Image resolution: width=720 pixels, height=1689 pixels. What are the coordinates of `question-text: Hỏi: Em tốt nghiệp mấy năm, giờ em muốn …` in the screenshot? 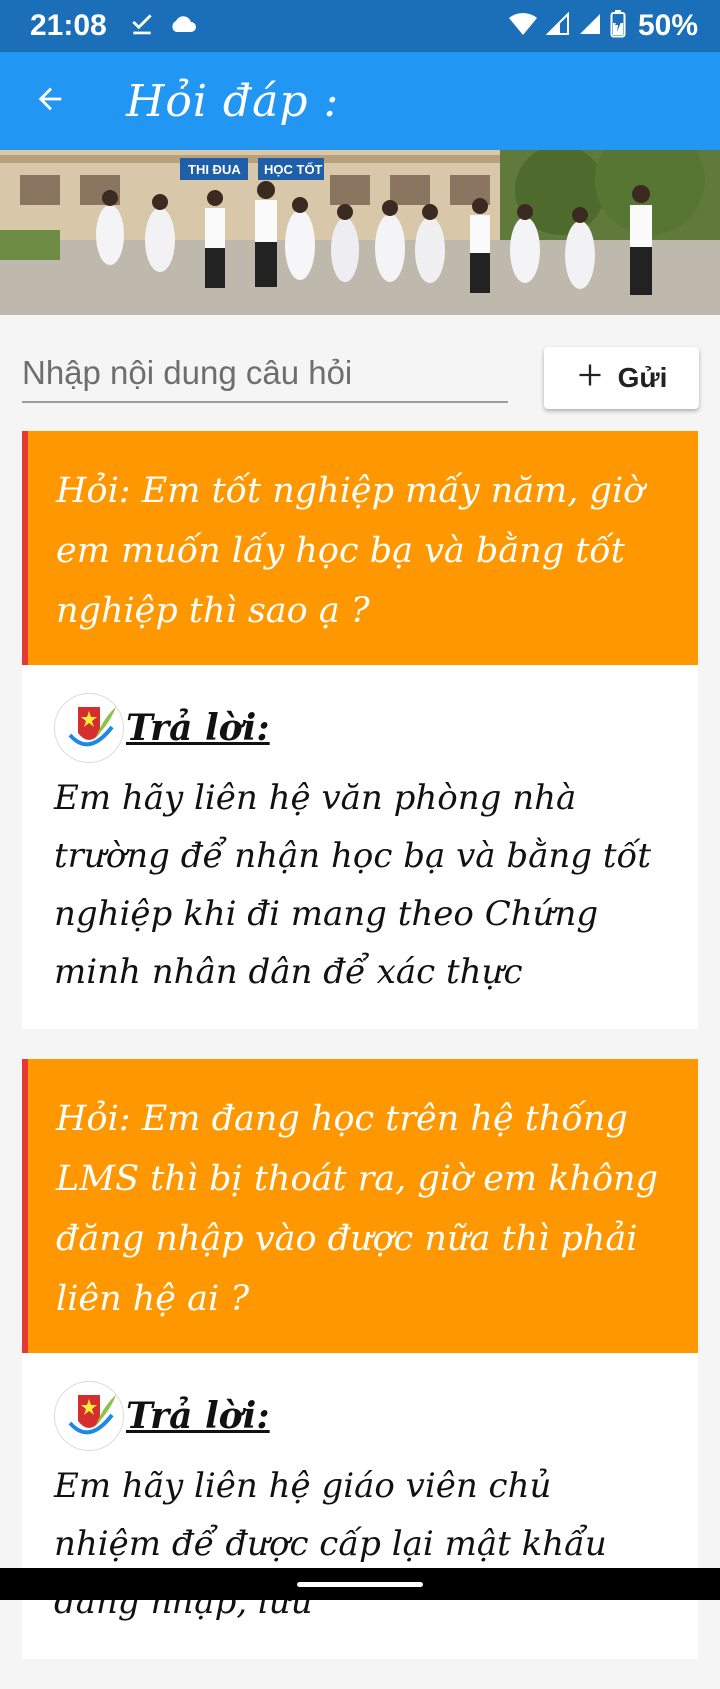 It's located at (350, 551).